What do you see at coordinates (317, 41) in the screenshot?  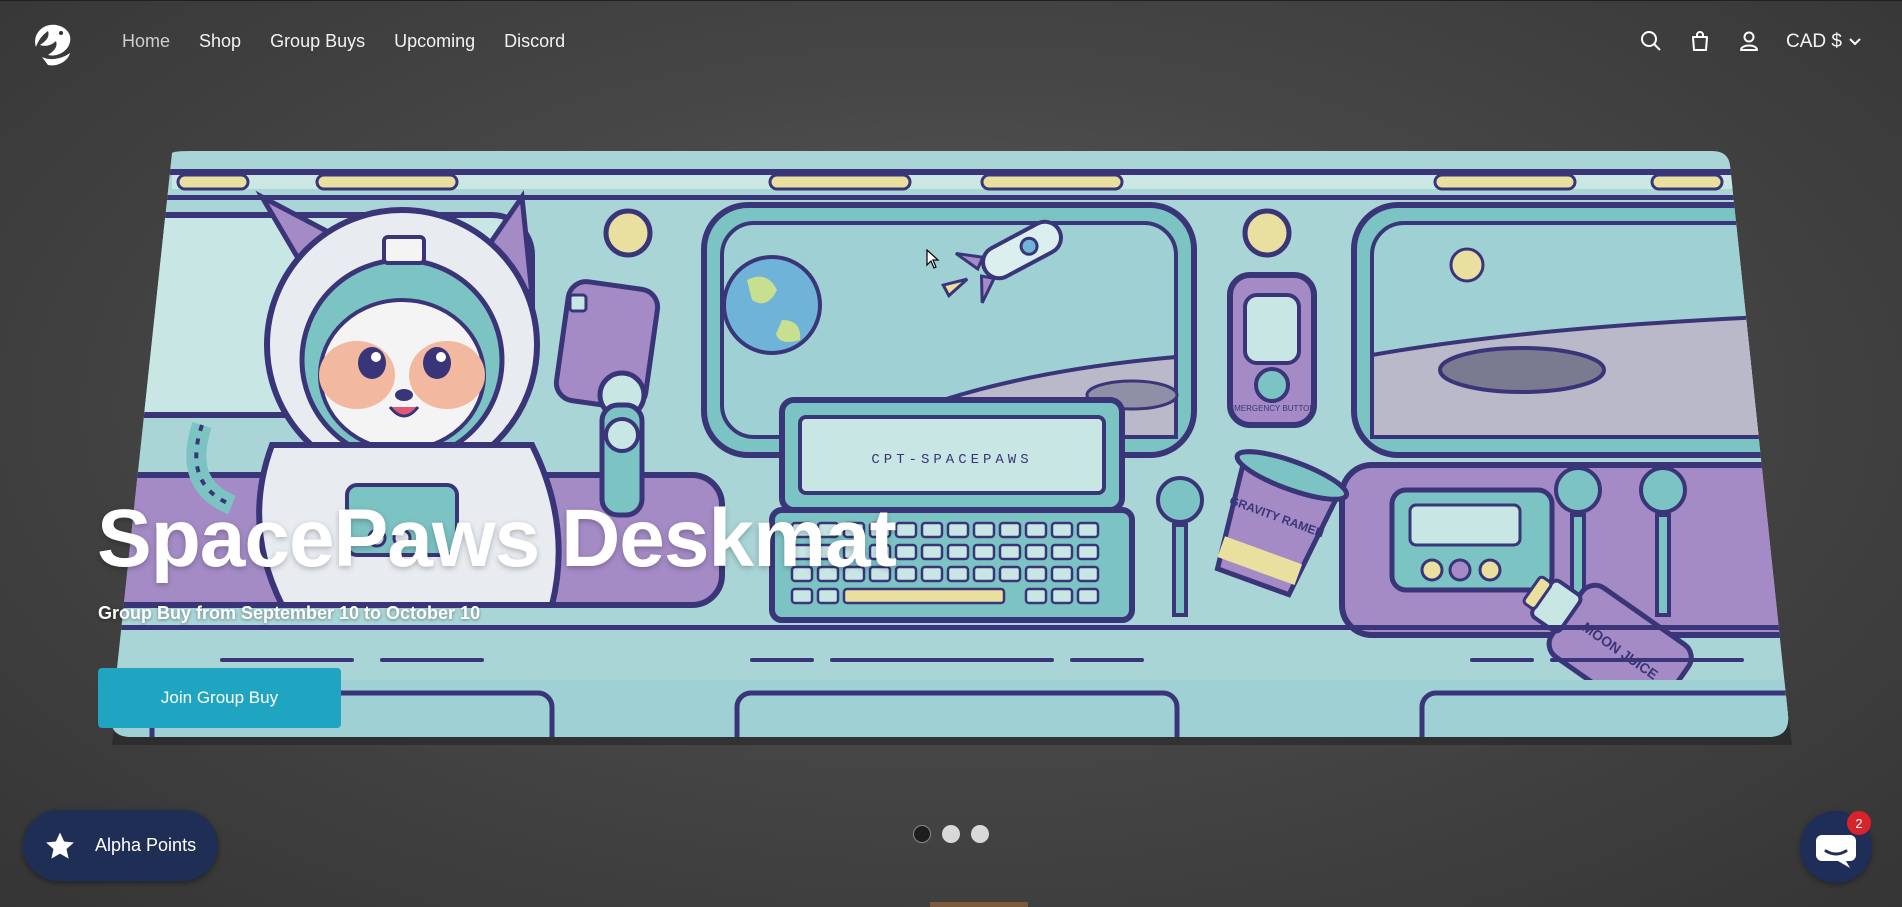 I see `nav-group-buys: Group Buys` at bounding box center [317, 41].